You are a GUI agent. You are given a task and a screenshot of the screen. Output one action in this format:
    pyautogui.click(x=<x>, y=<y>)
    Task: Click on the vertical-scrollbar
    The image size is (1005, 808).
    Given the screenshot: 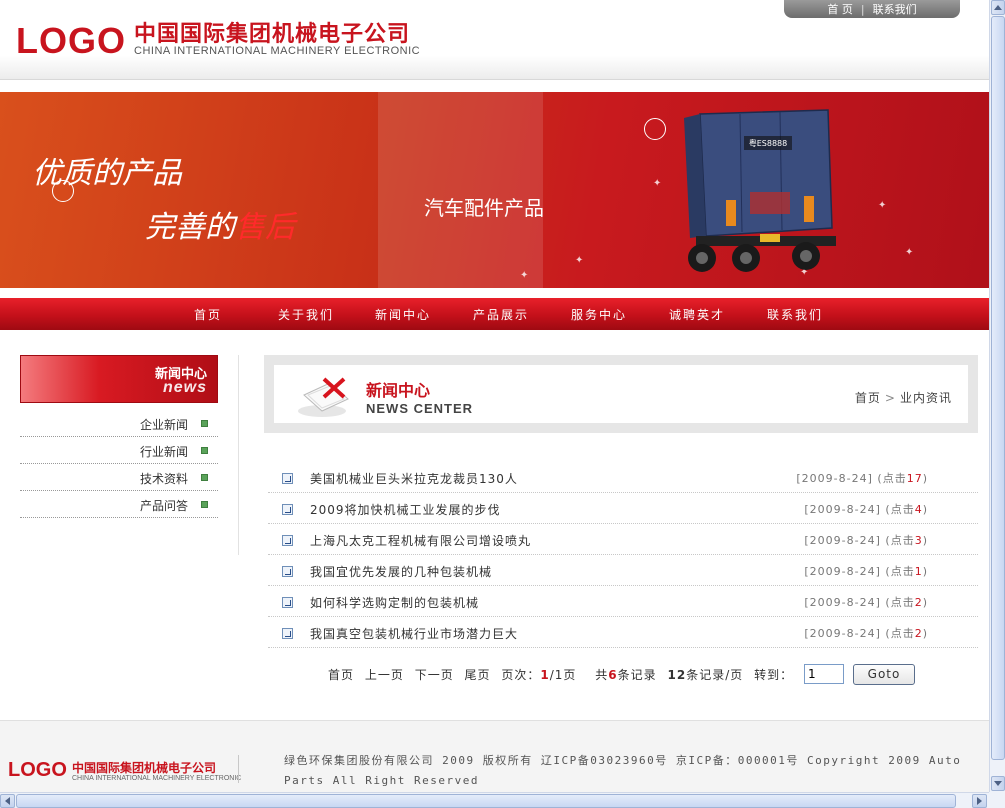 What is the action you would take?
    pyautogui.click(x=997, y=396)
    